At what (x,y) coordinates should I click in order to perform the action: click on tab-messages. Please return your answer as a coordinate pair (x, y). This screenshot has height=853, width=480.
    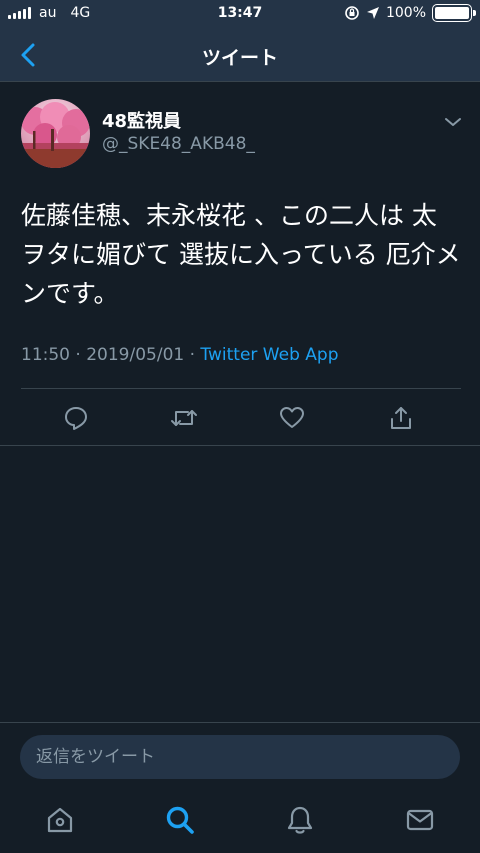
    Looking at the image, I should click on (420, 820).